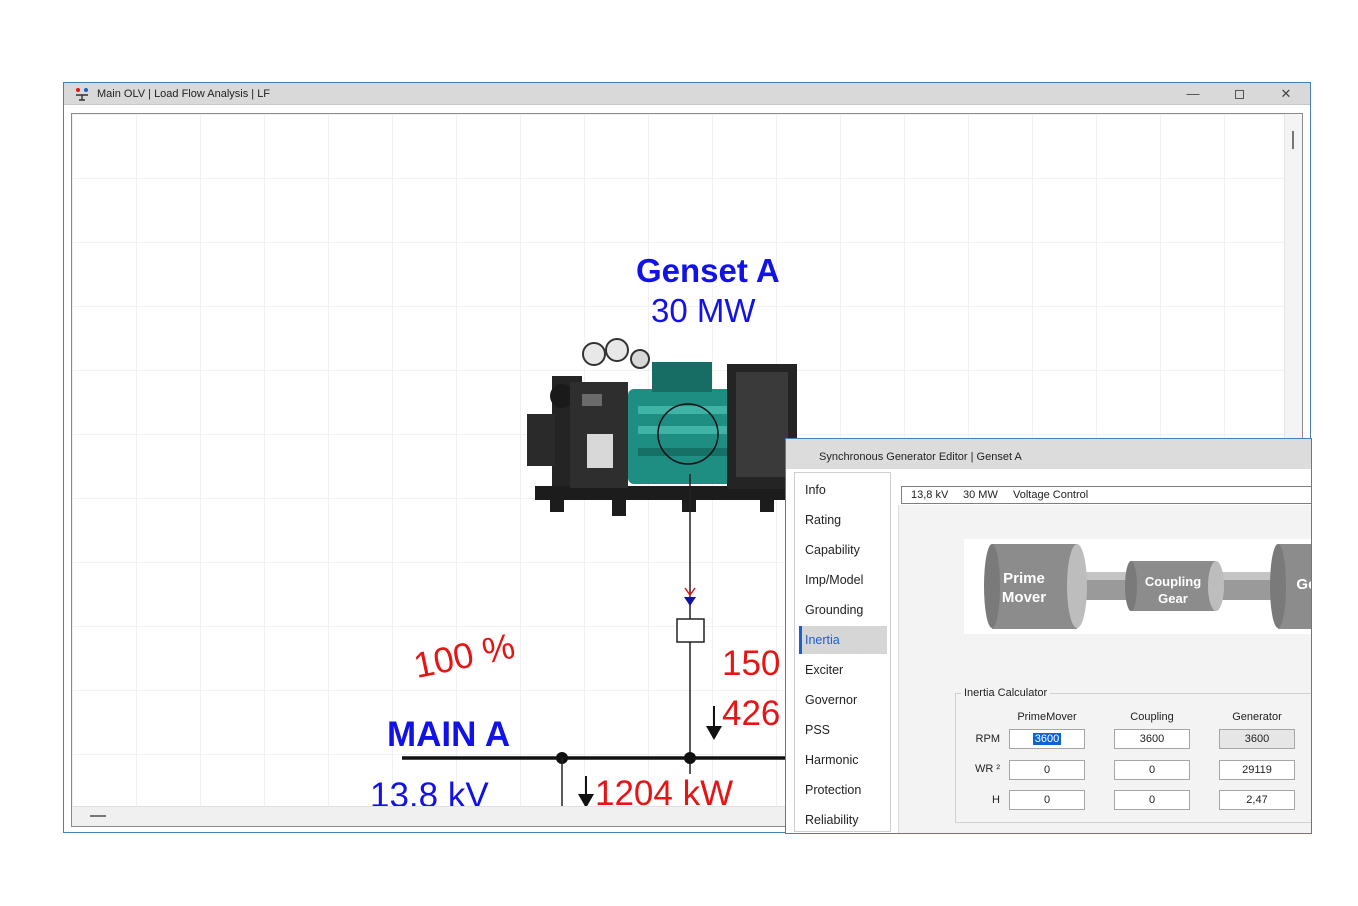 This screenshot has width=1358, height=906. I want to click on genset-name-label: Genset A, so click(708, 271).